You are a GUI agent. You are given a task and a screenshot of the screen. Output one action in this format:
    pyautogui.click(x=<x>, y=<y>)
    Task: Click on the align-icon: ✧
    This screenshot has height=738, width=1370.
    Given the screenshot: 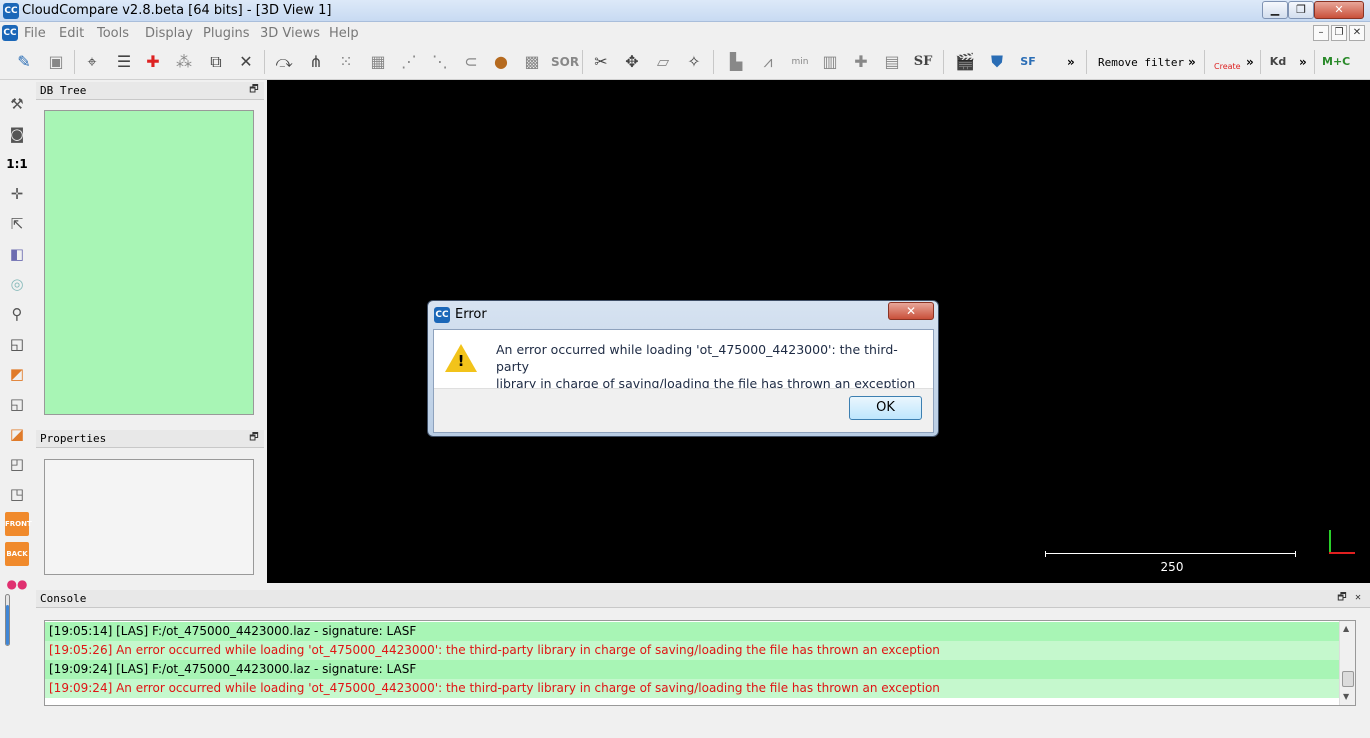 What is the action you would take?
    pyautogui.click(x=694, y=62)
    